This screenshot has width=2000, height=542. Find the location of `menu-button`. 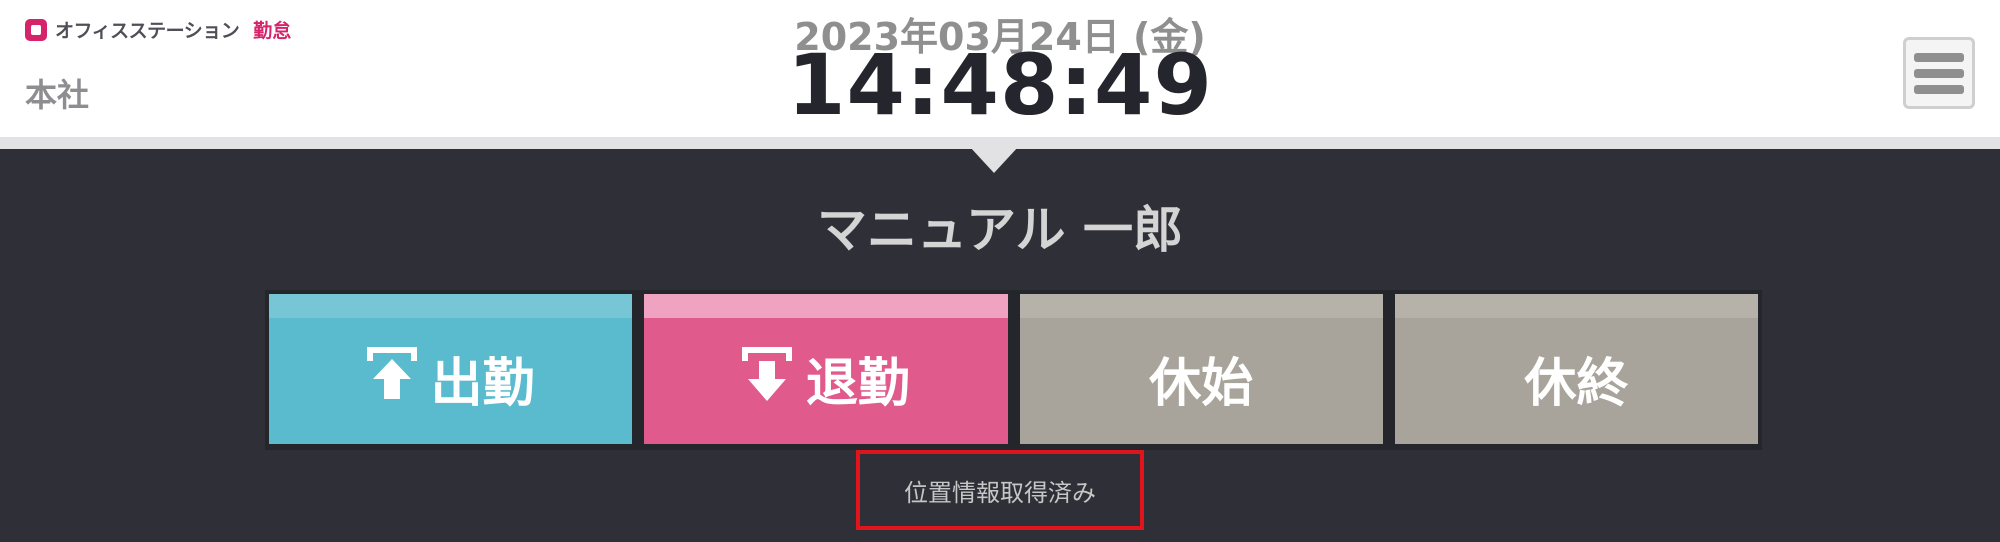

menu-button is located at coordinates (1939, 73).